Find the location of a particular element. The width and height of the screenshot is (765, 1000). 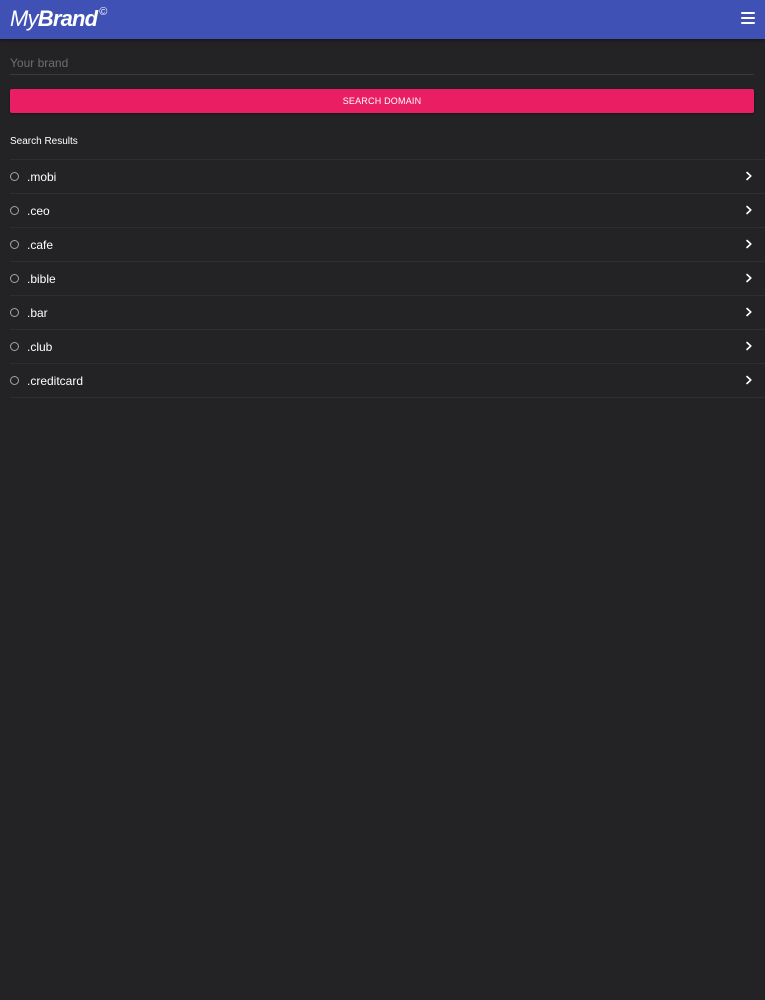

domain-extension-label: .bar is located at coordinates (37, 313).